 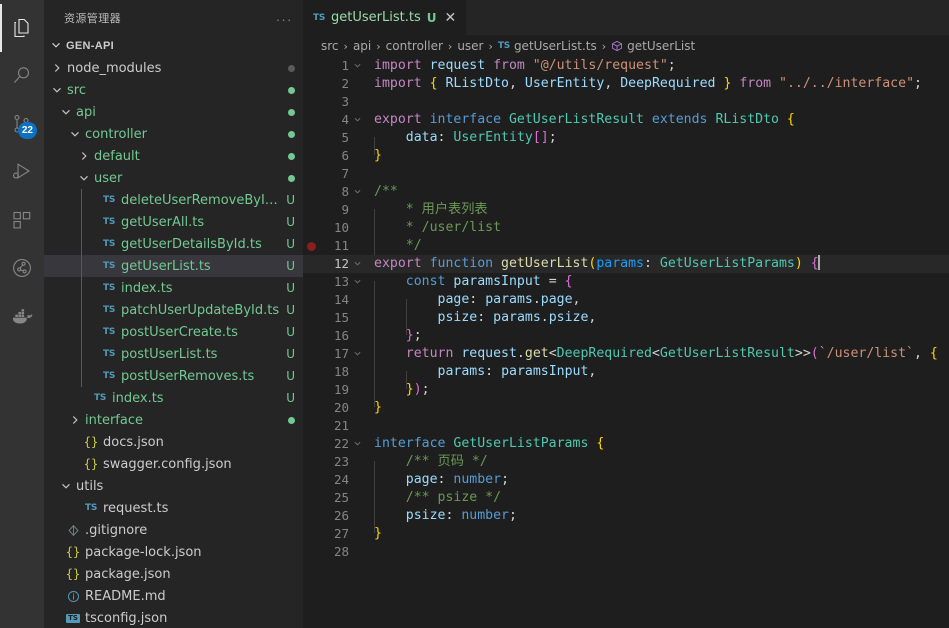 I want to click on line-number: 8, so click(x=345, y=191).